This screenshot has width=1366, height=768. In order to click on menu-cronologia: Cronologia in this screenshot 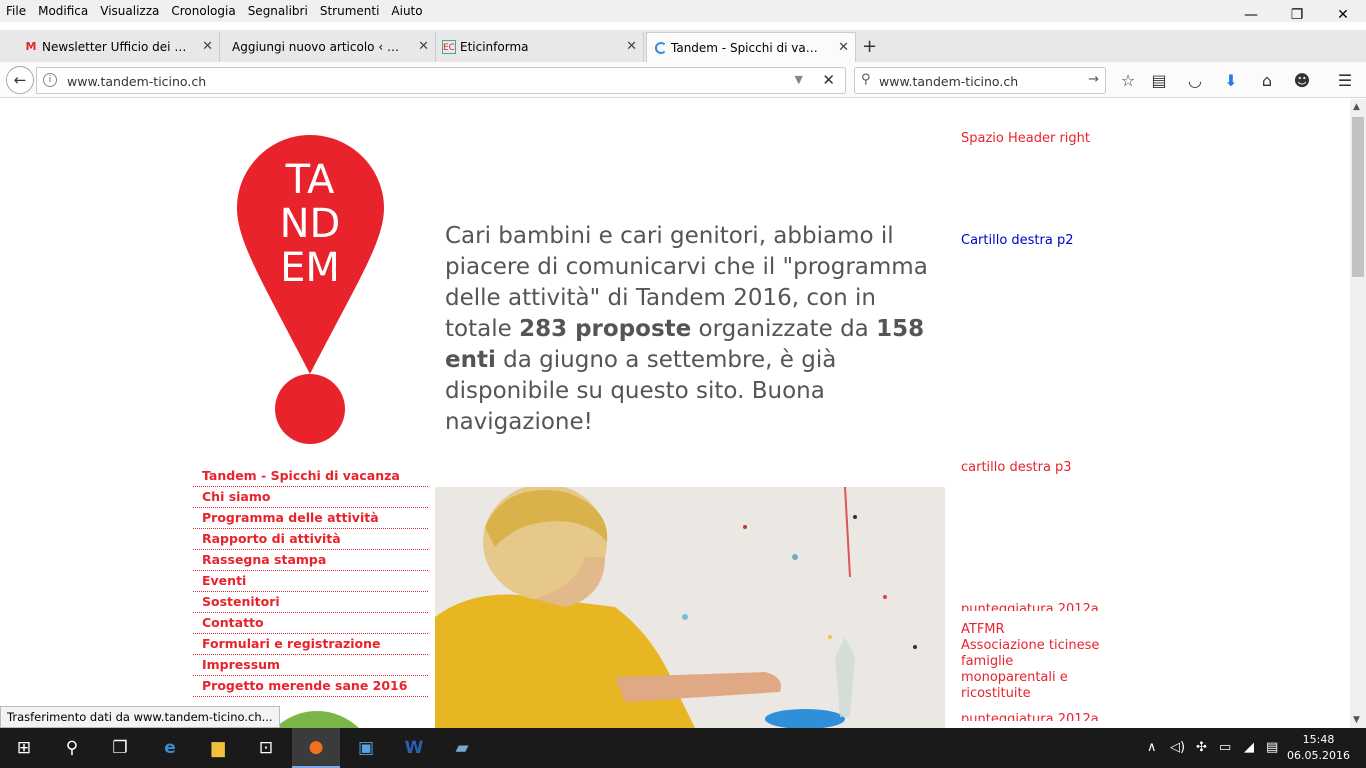, I will do `click(203, 11)`.